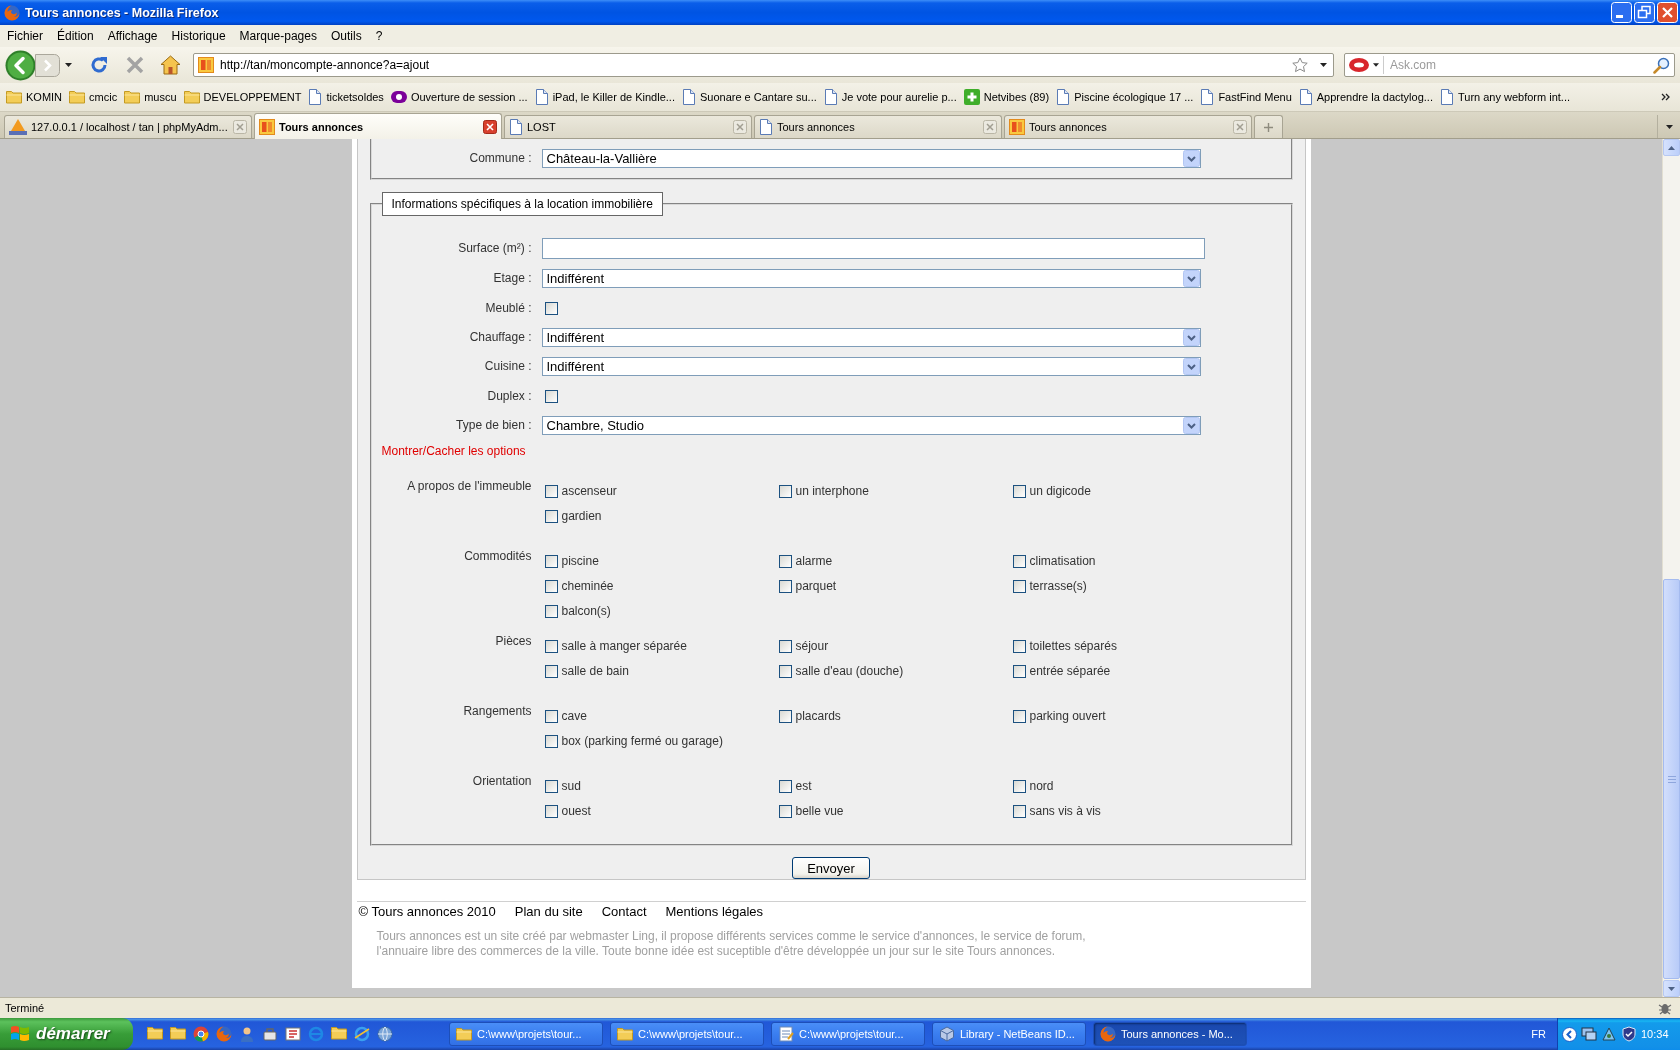 The width and height of the screenshot is (1680, 1050). I want to click on scroll-down-button, so click(1671, 988).